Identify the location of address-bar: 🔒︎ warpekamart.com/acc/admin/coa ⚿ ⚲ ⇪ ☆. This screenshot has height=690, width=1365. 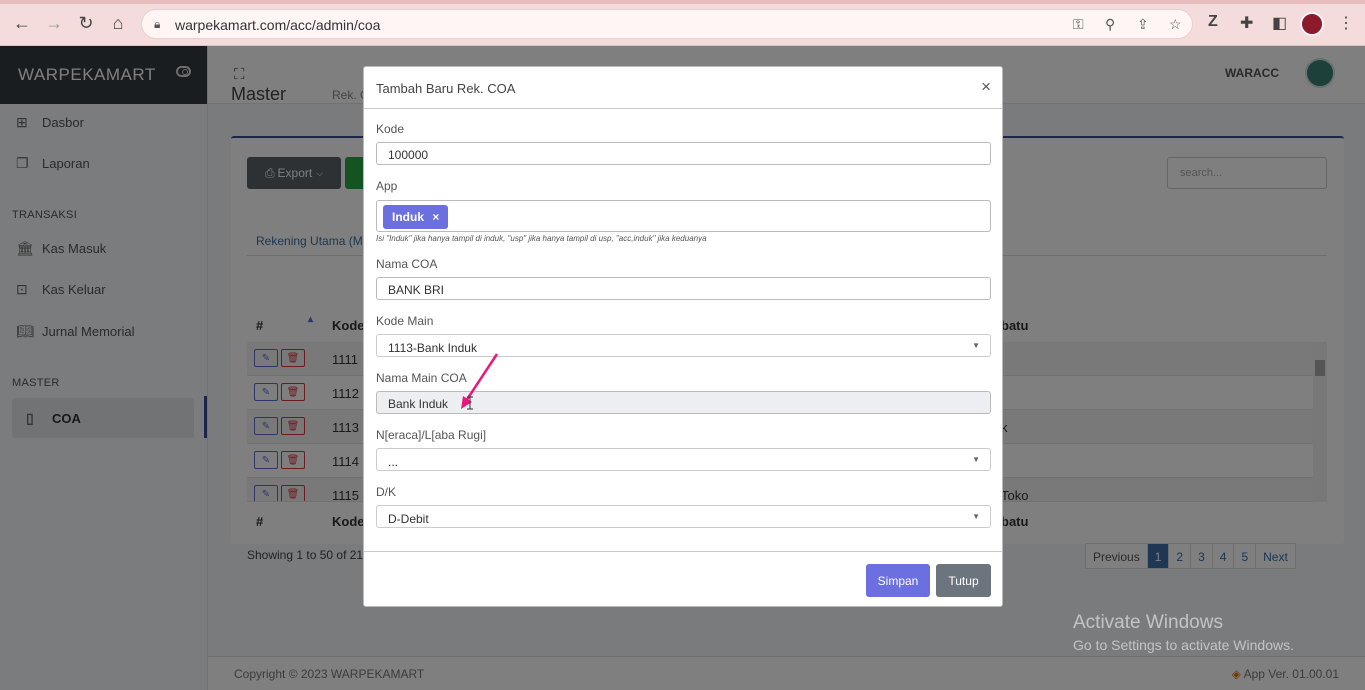
(667, 24).